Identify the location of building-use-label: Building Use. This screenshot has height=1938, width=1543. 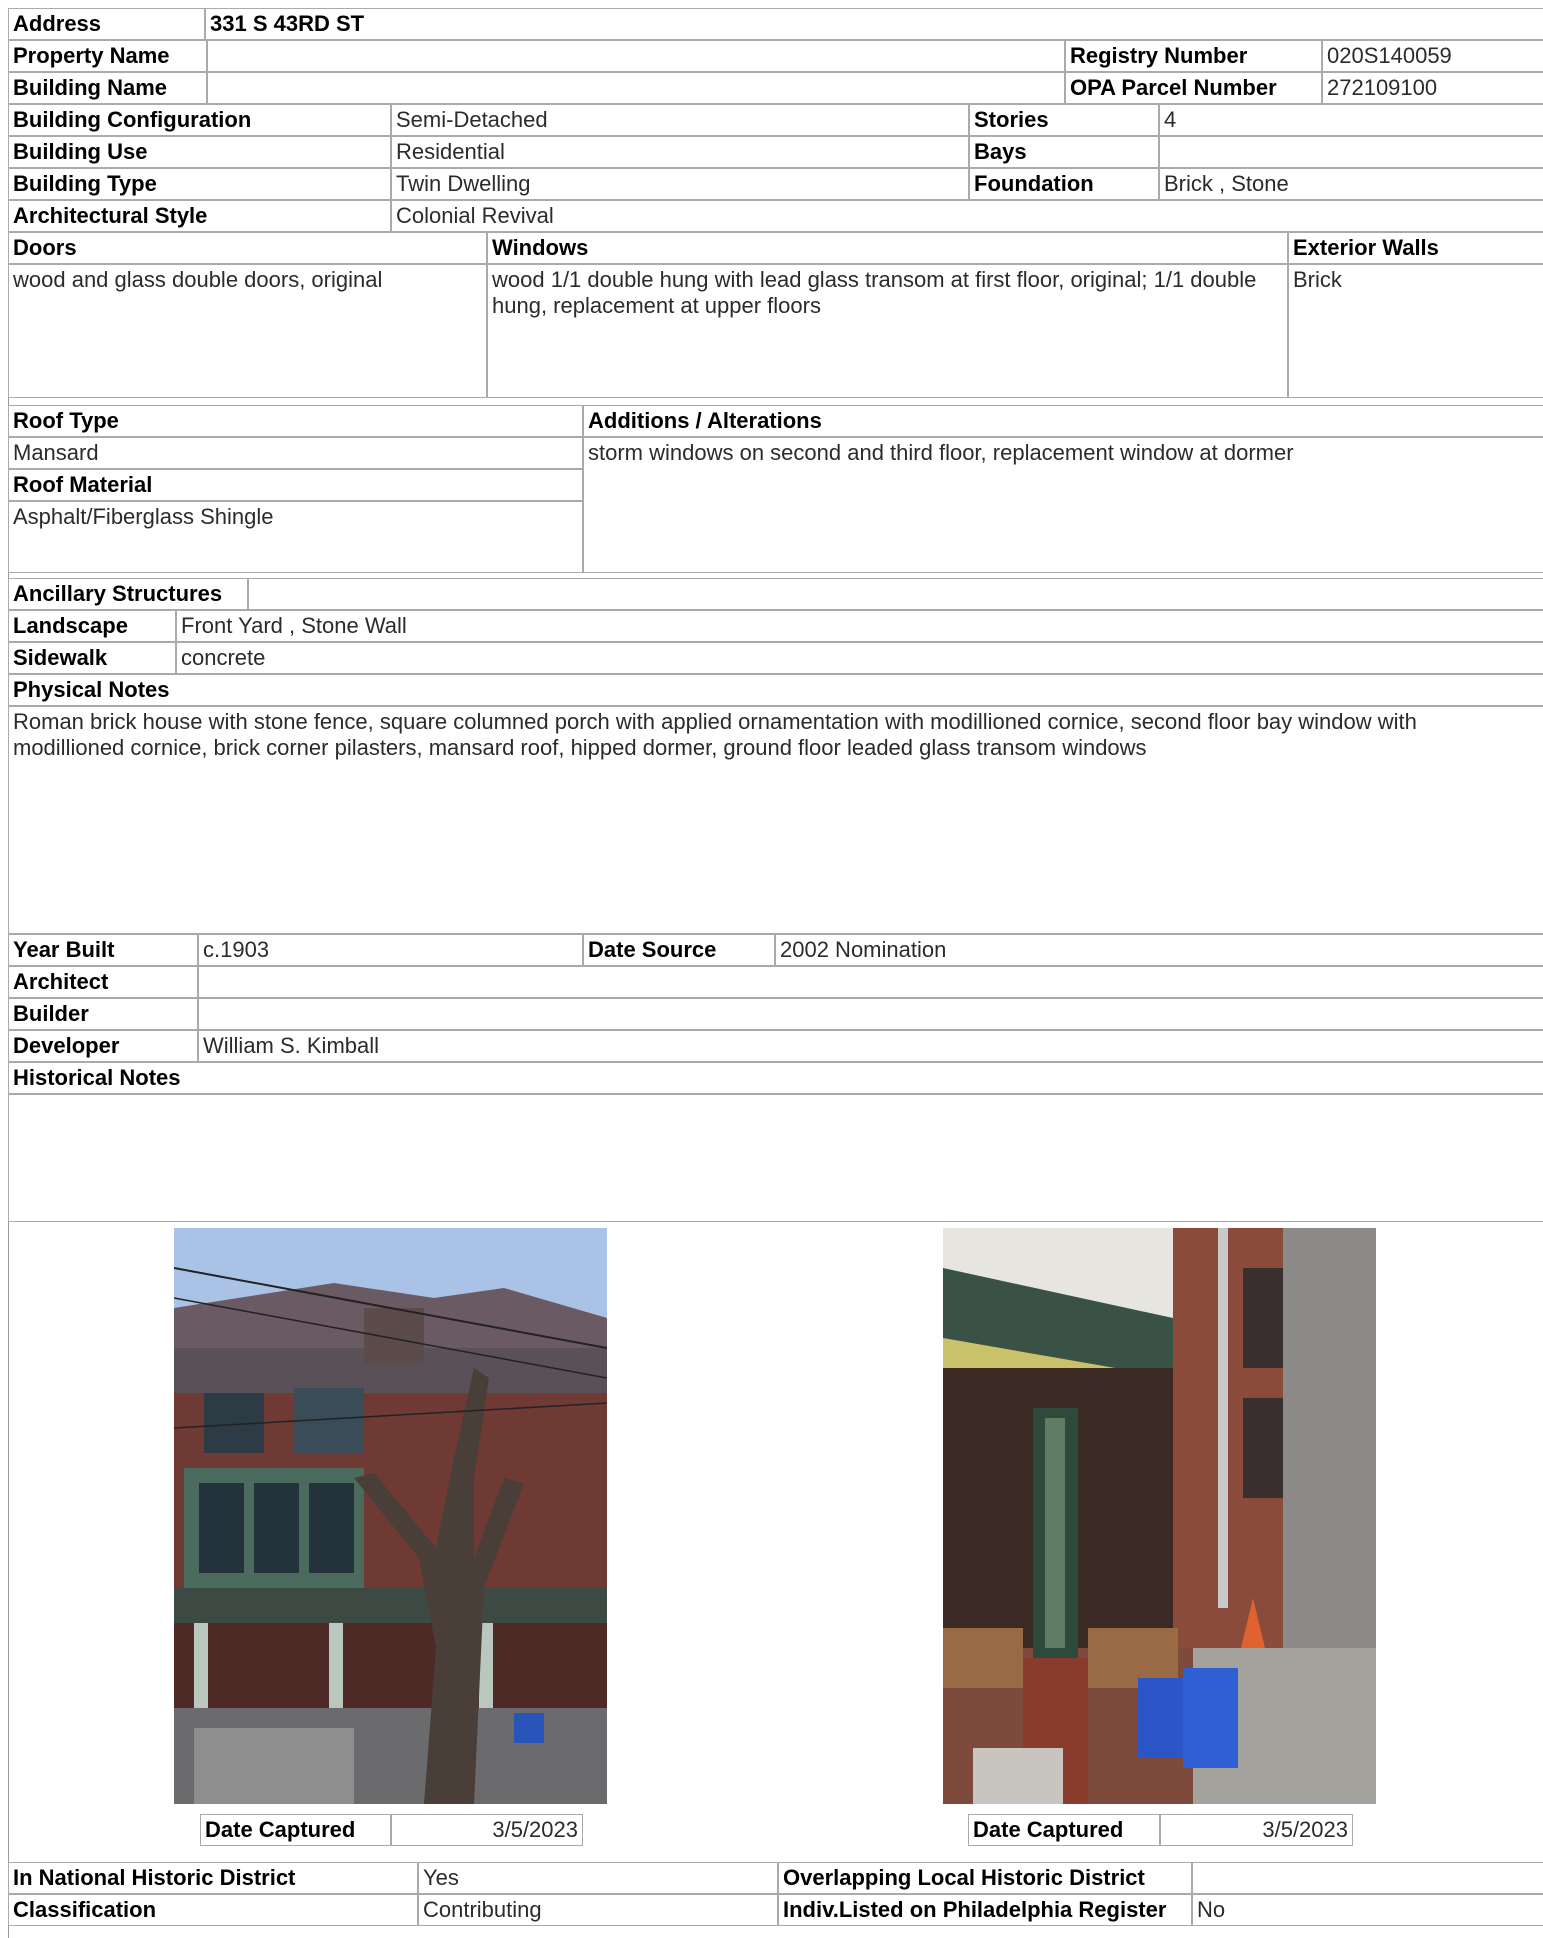
(199, 152).